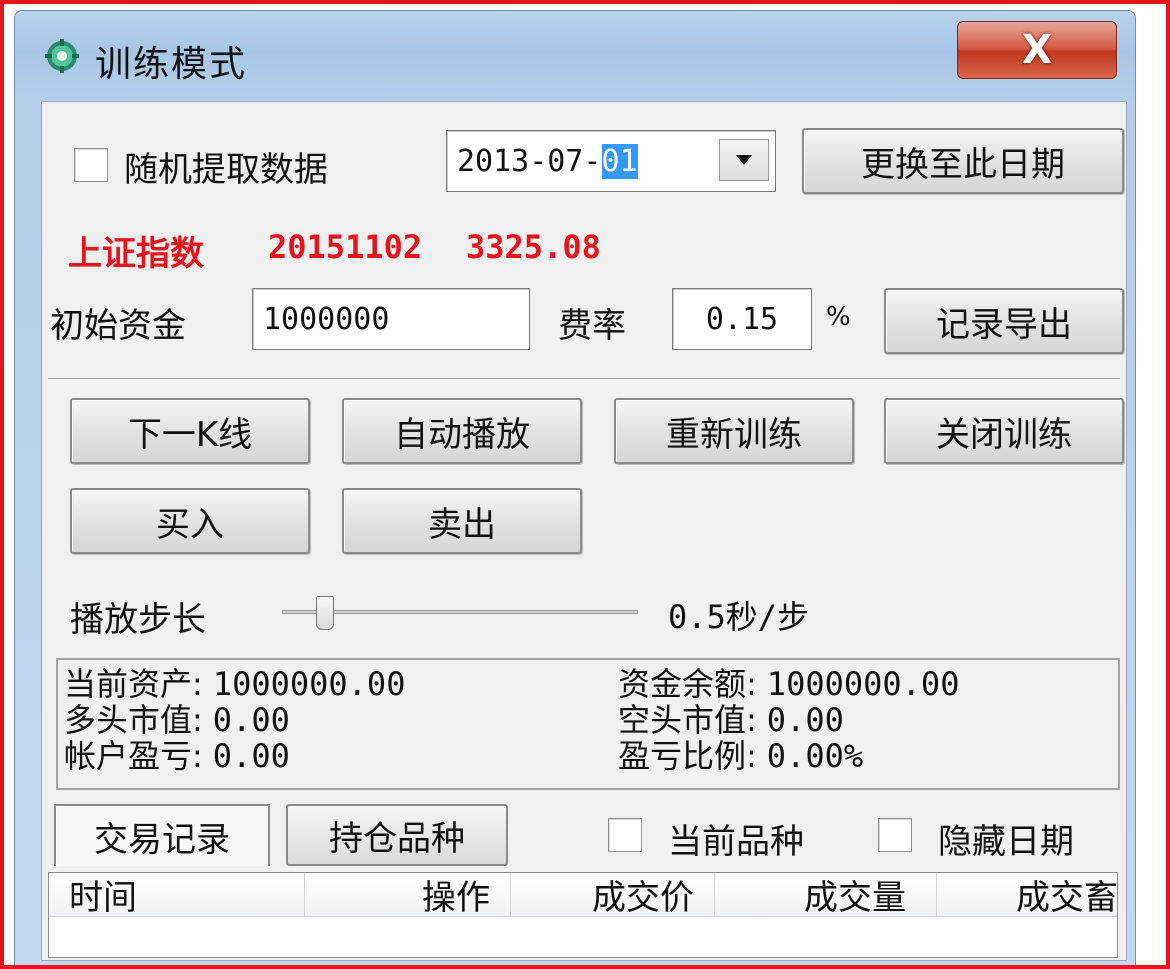  Describe the element at coordinates (687, 720) in the screenshot. I see `short-value-label: 空头市值:` at that location.